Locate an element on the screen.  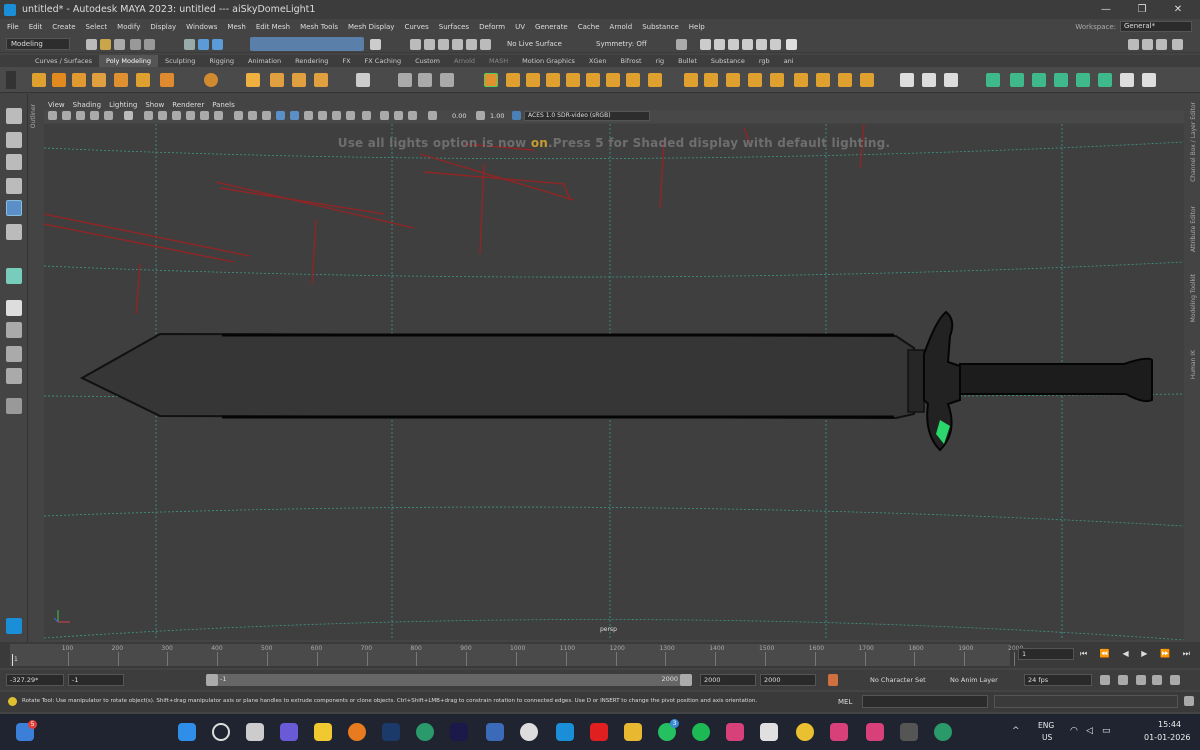
step-back-key-button: ⏪ is located at coordinates (1105, 654).